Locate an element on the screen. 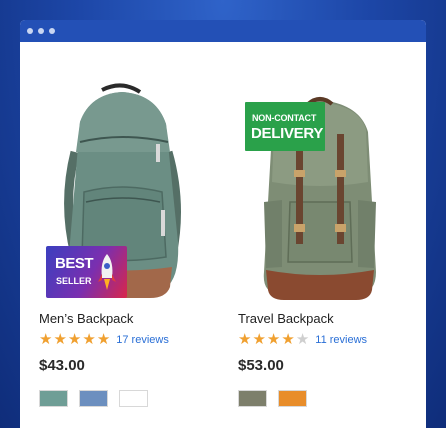 The image size is (446, 428). color-swatch-teal is located at coordinates (53, 398).